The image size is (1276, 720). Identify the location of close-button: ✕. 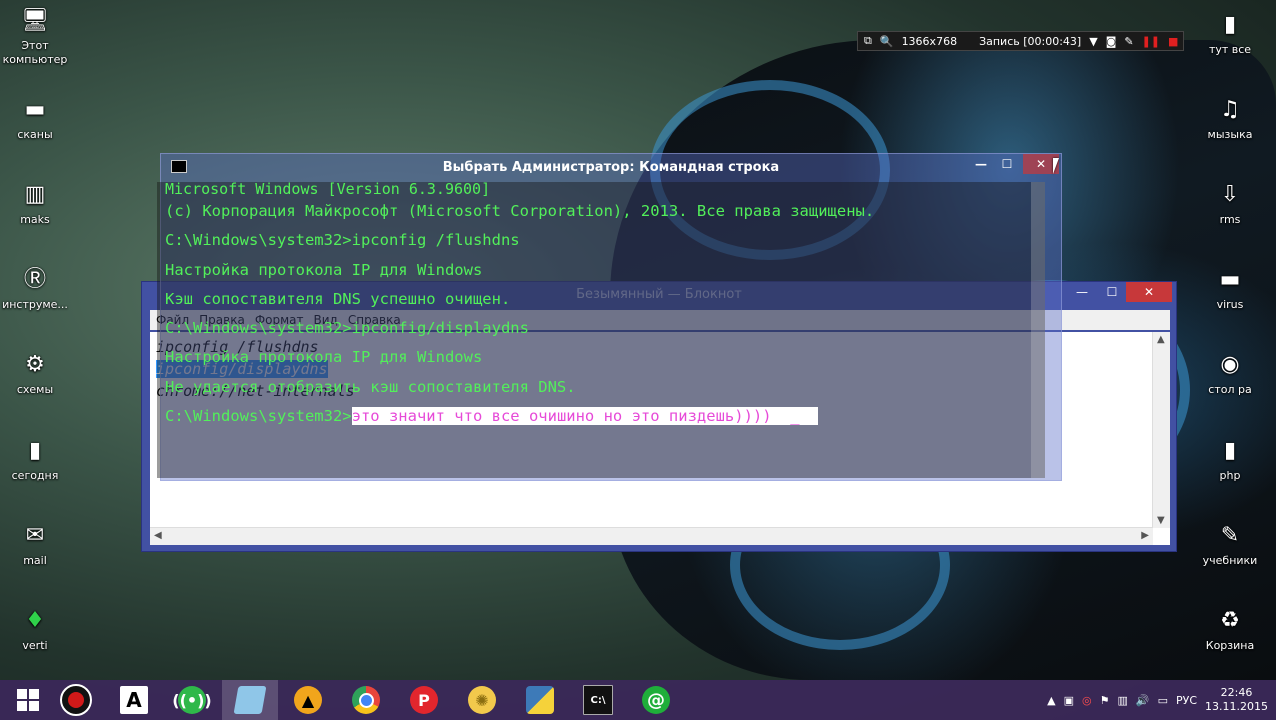
(1149, 292).